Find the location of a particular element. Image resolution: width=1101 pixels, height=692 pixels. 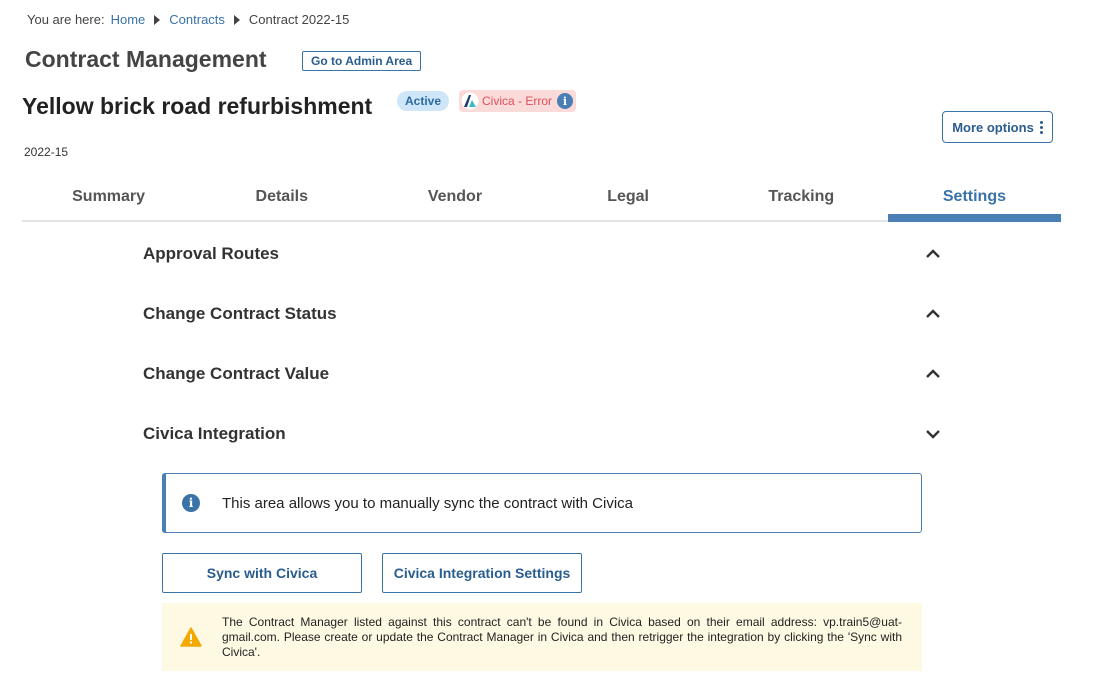

tab-legal: Legal is located at coordinates (628, 198).